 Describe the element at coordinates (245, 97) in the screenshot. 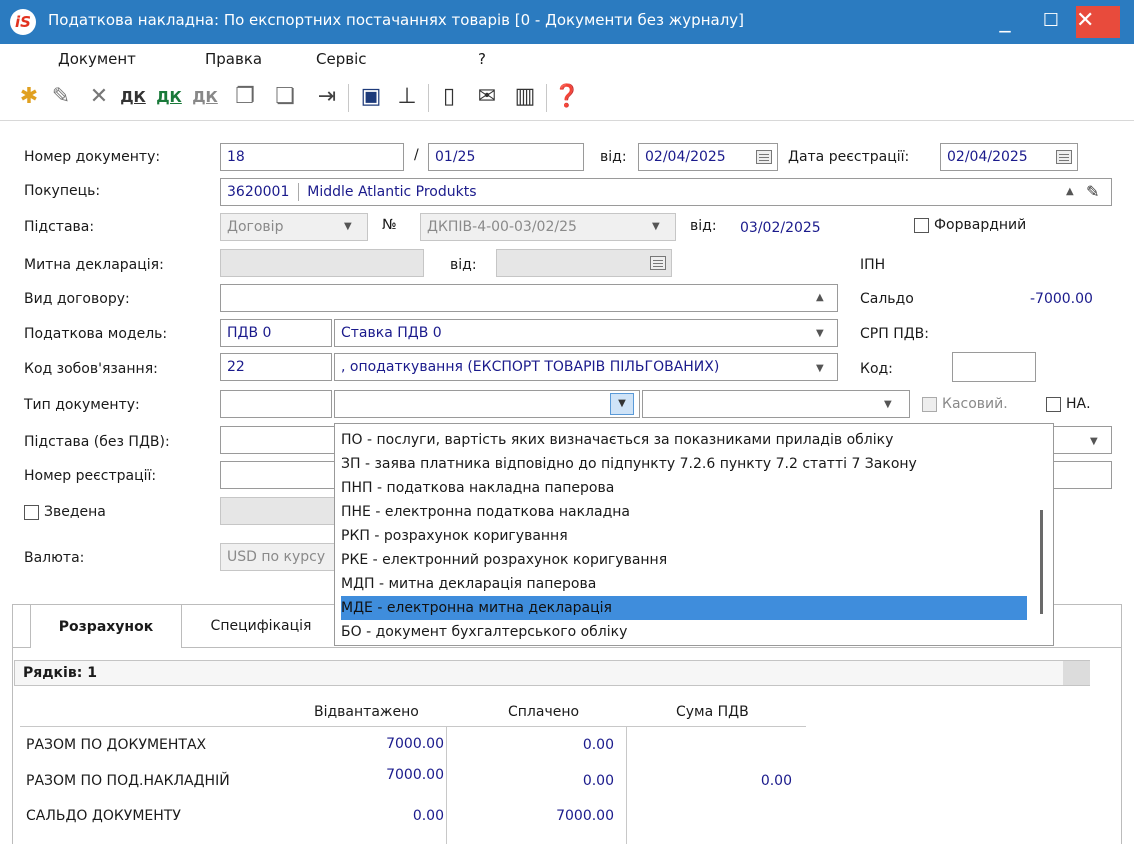

I see `copy-doc-icon: ❐` at that location.